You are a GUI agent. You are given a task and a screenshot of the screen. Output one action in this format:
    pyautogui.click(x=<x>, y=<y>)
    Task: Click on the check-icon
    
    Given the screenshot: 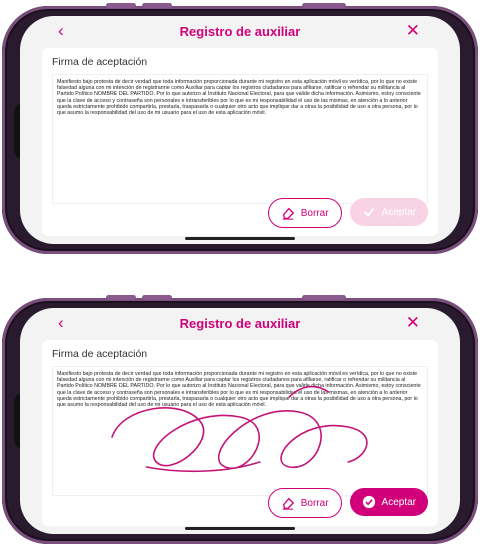 What is the action you would take?
    pyautogui.click(x=368, y=212)
    